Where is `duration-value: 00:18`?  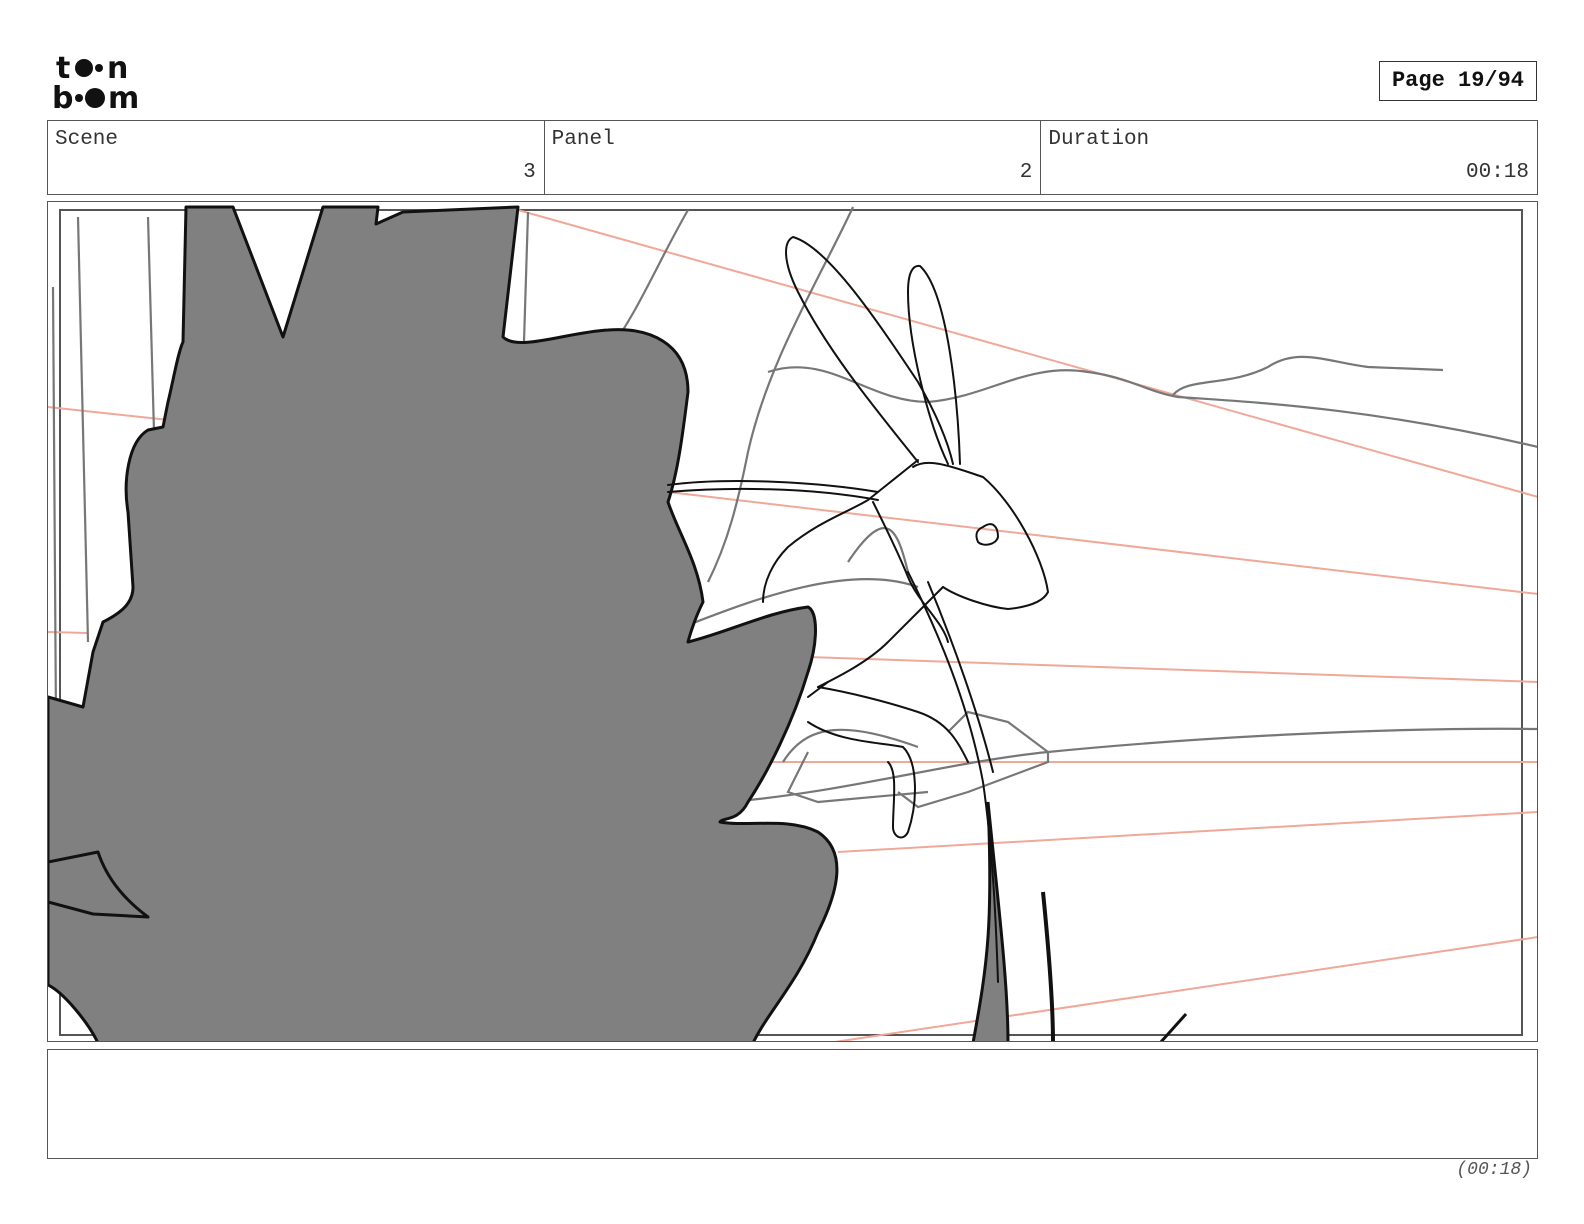
duration-value: 00:18 is located at coordinates (1498, 172).